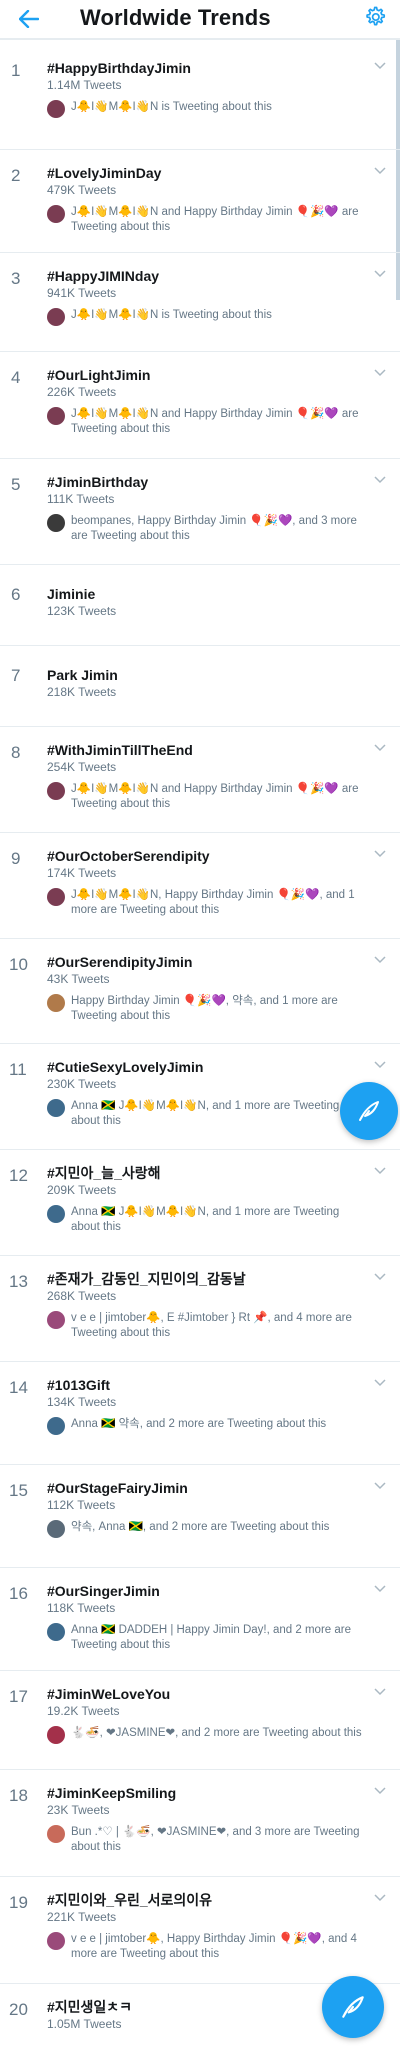 Image resolution: width=400 pixels, height=2064 pixels. I want to click on trend-tweet-count: 218K Tweets, so click(82, 692).